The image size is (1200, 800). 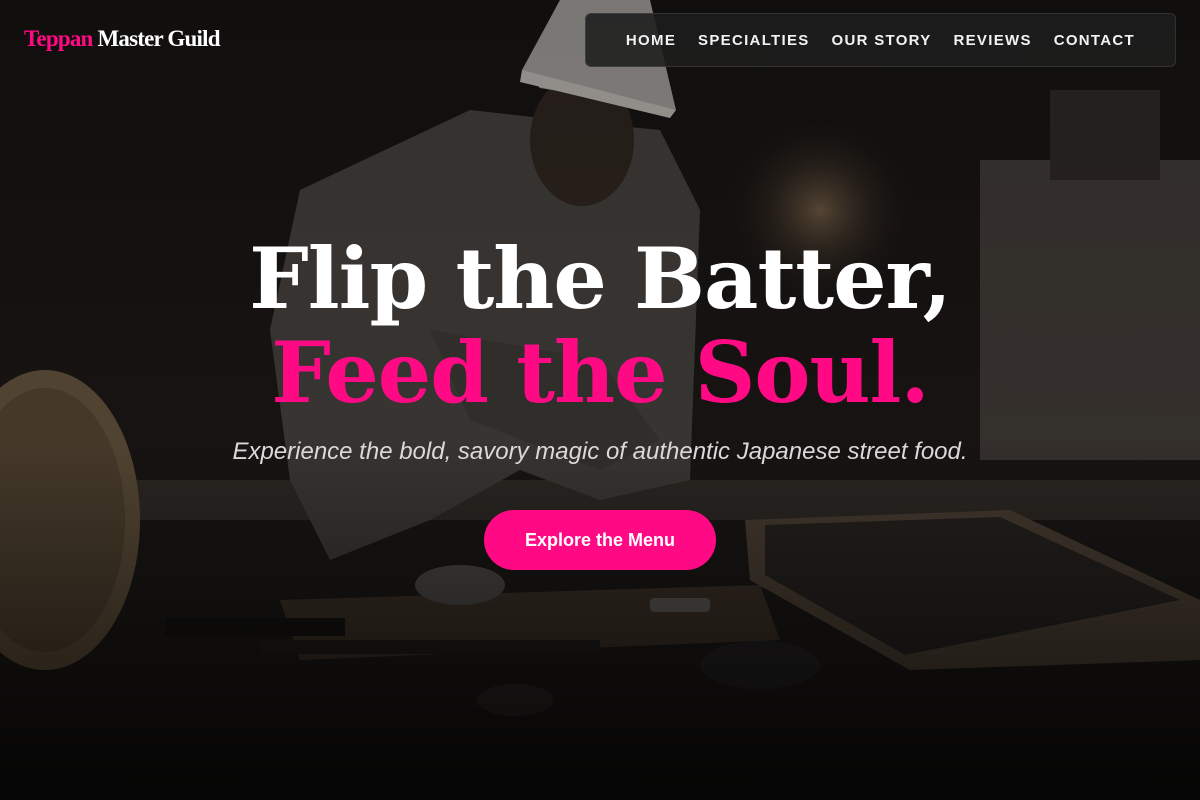 What do you see at coordinates (156, 38) in the screenshot?
I see `brand-logo-text: Master Guild` at bounding box center [156, 38].